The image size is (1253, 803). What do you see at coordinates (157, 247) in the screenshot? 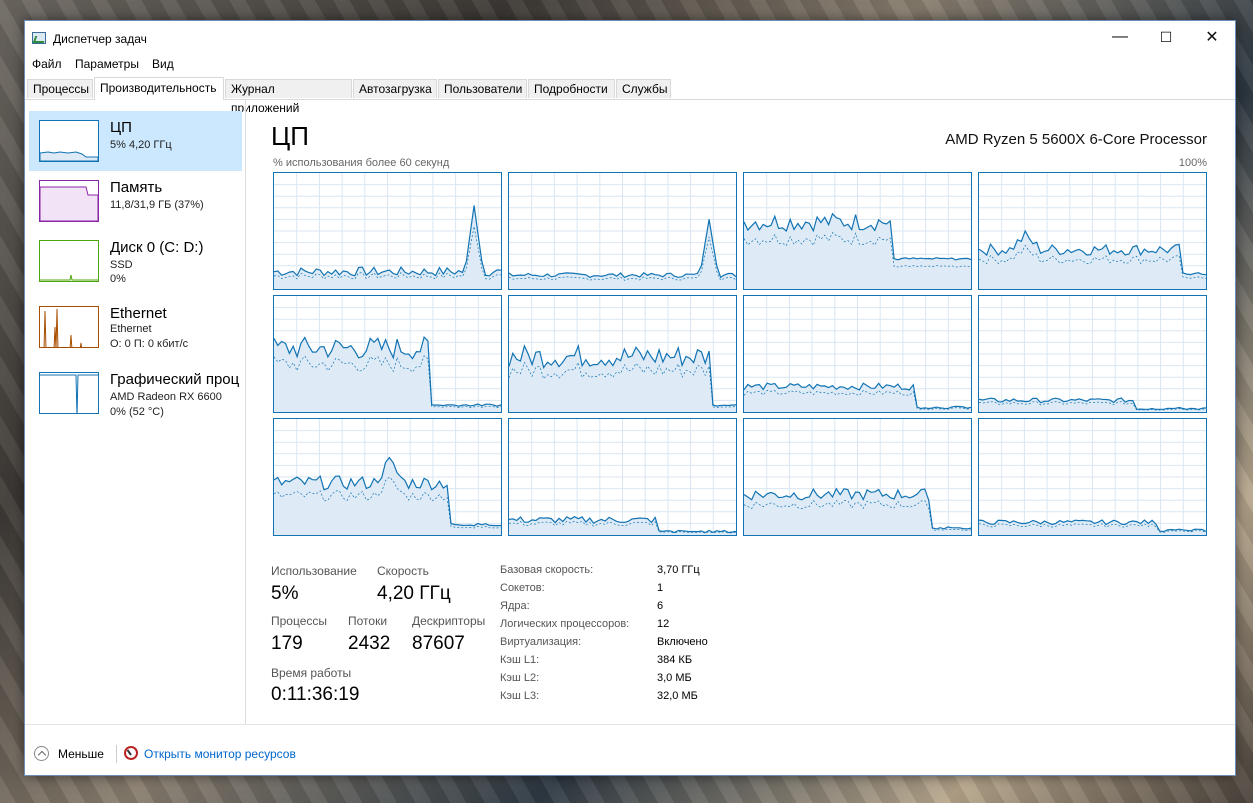
I see `sidebar-item-label: Диск 0 (C: D:)` at bounding box center [157, 247].